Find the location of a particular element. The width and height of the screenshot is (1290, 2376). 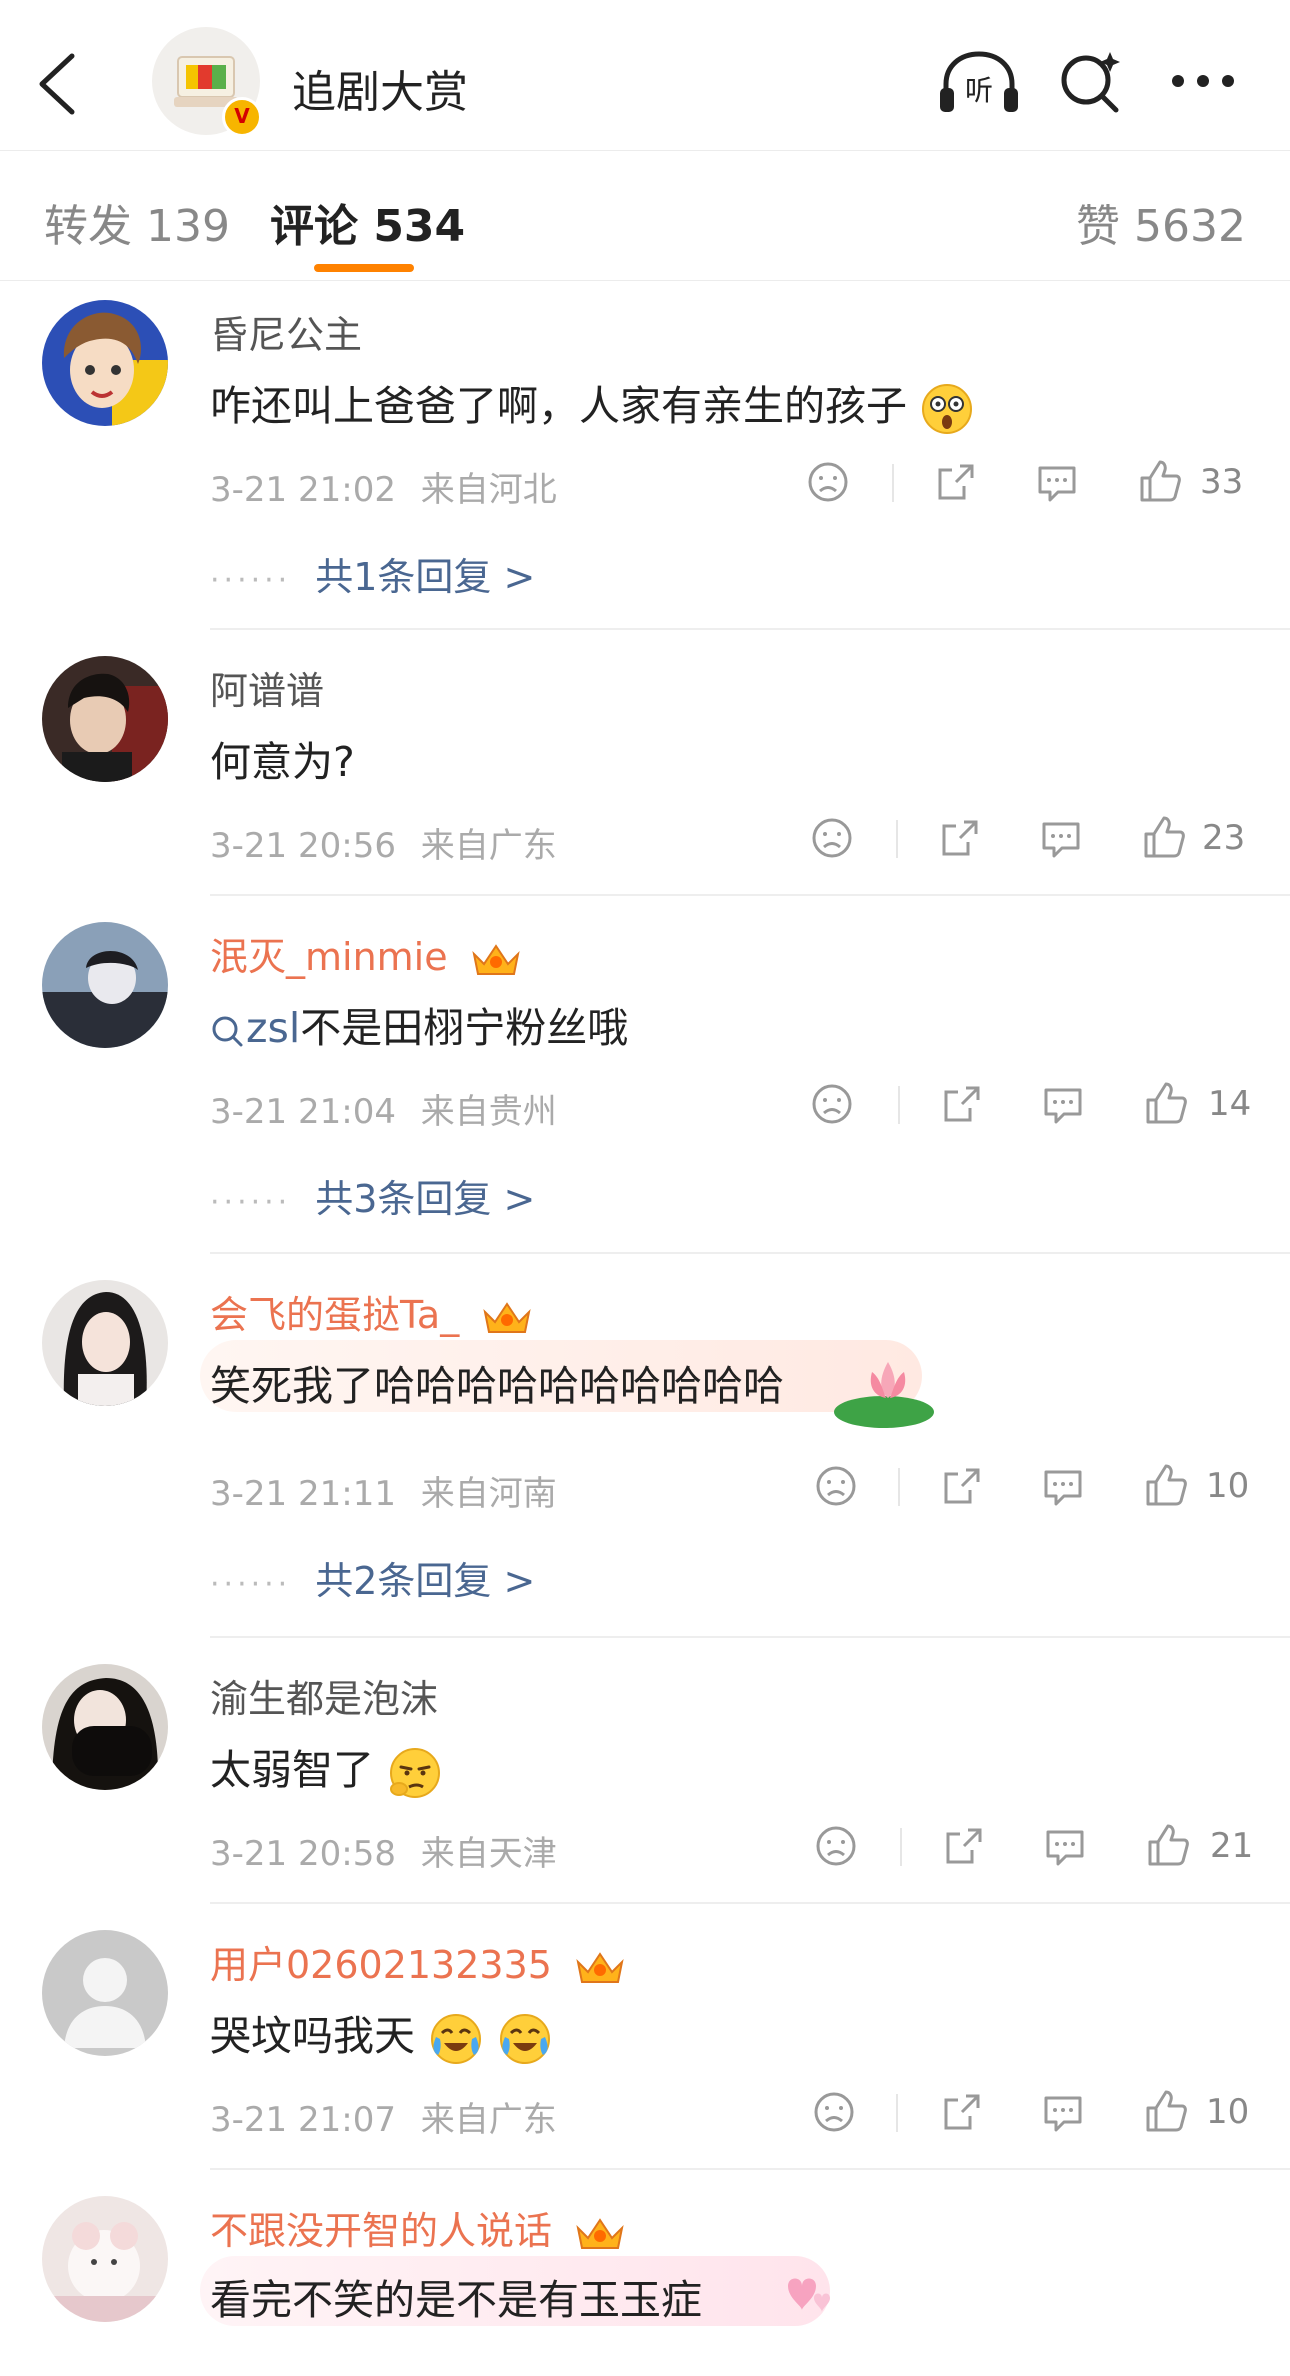

default-avatar-icon is located at coordinates (105, 1993).